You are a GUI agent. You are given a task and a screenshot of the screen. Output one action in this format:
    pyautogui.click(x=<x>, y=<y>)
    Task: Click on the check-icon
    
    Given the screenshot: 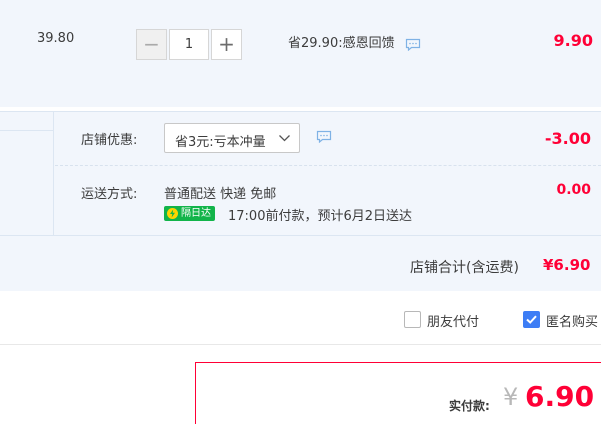 What is the action you would take?
    pyautogui.click(x=531, y=319)
    